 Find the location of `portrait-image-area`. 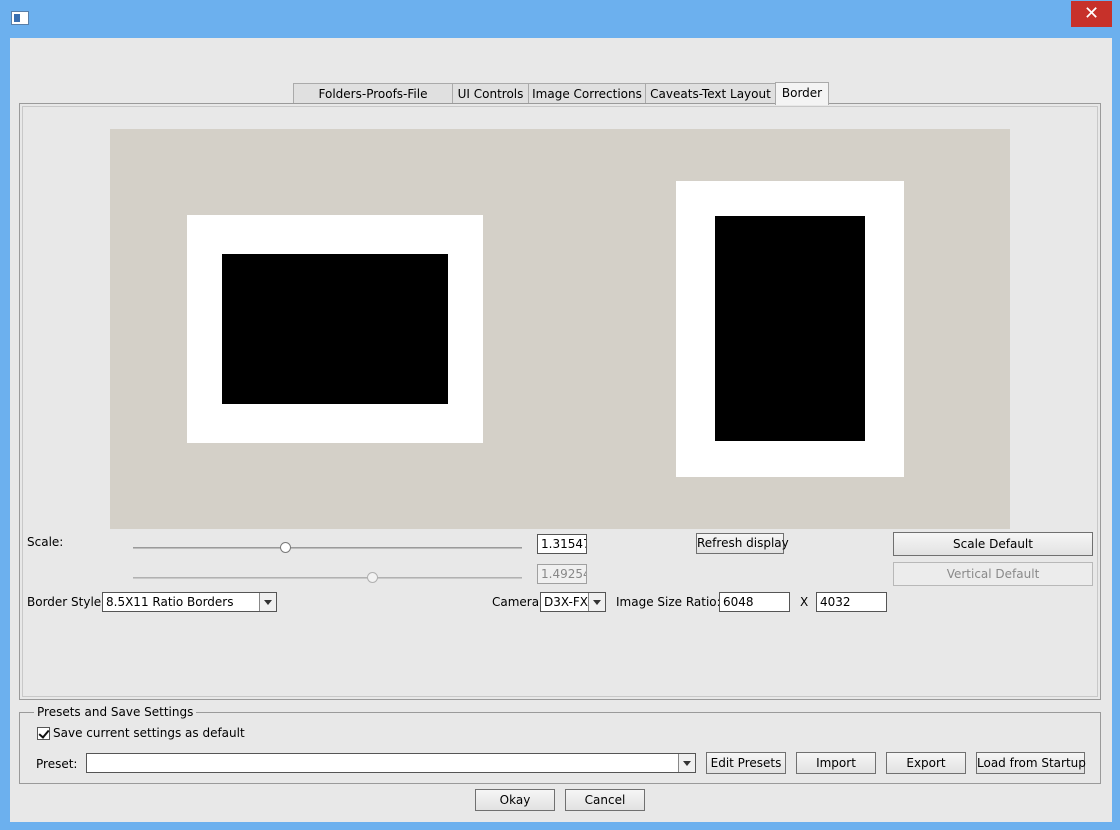

portrait-image-area is located at coordinates (790, 328).